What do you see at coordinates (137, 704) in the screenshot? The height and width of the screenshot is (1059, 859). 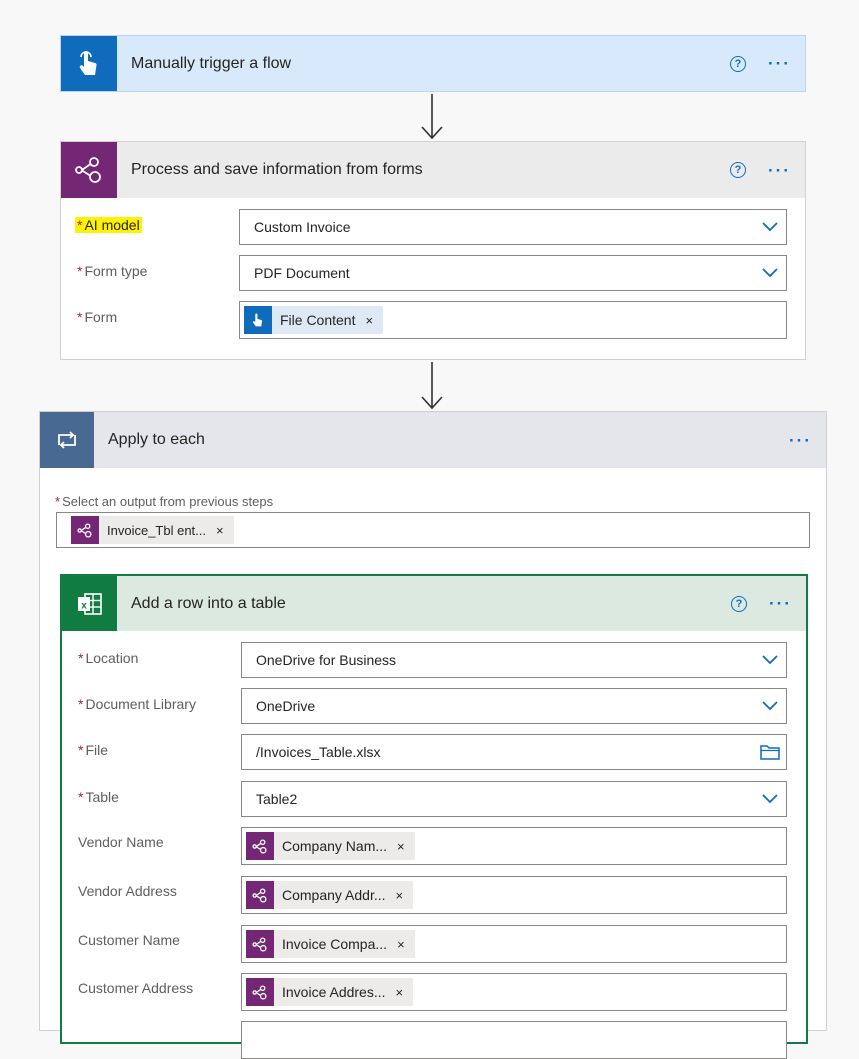 I see `document-library-label: * Document Library` at bounding box center [137, 704].